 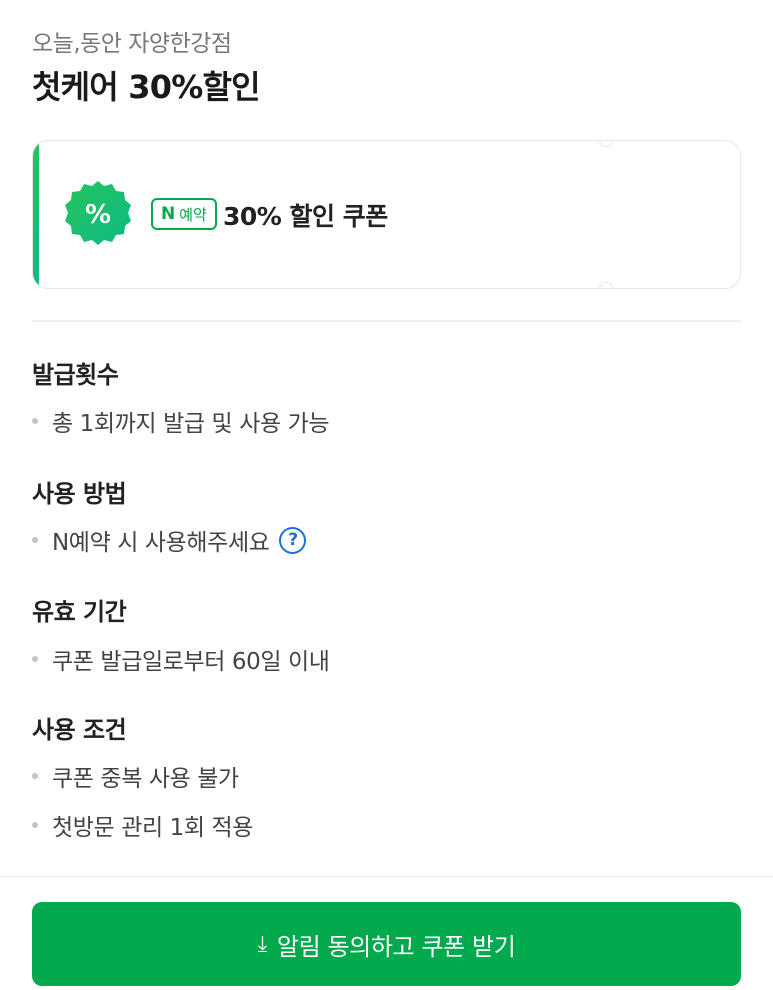 I want to click on n-reservation-tag: N 예약, so click(x=184, y=214).